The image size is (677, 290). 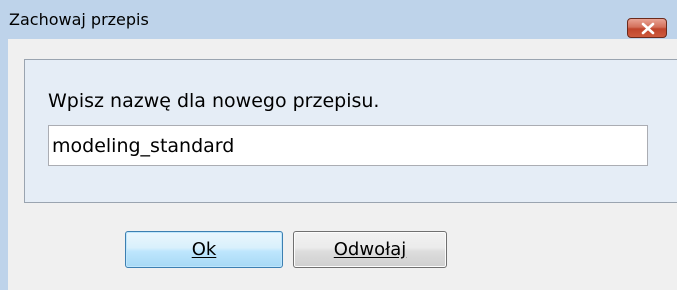 What do you see at coordinates (338, 19) in the screenshot?
I see `title-bar: Zachowaj przepis` at bounding box center [338, 19].